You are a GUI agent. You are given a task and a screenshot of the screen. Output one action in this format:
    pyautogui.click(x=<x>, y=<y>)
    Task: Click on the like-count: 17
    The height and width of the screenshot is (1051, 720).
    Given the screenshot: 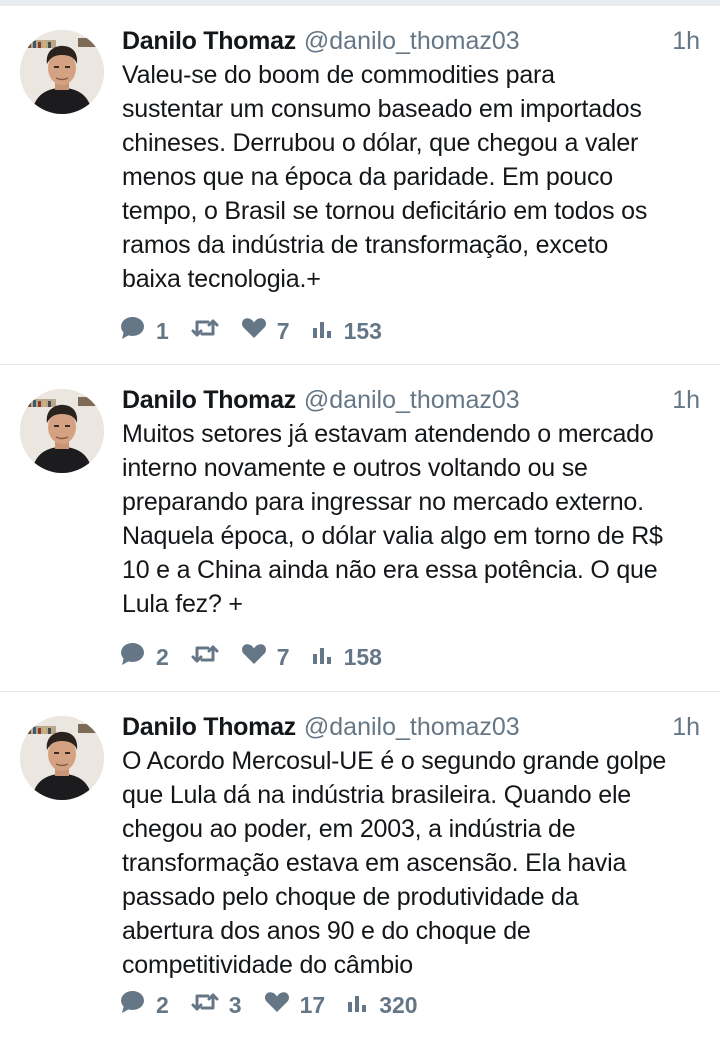 What is the action you would take?
    pyautogui.click(x=312, y=1004)
    